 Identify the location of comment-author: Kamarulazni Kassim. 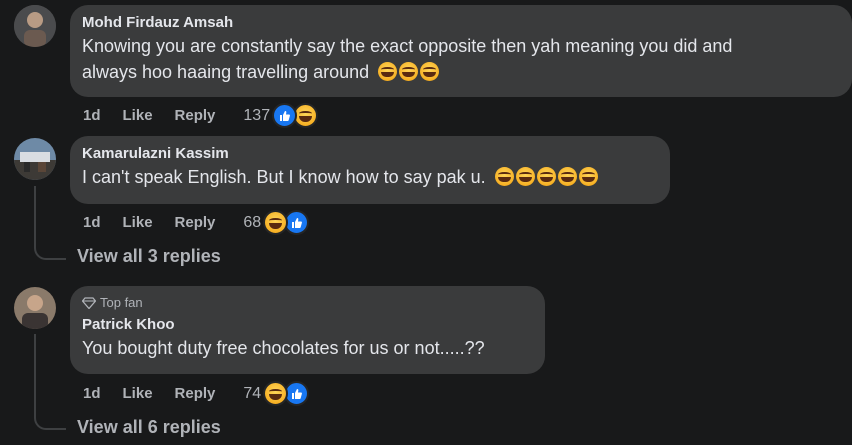
(370, 154).